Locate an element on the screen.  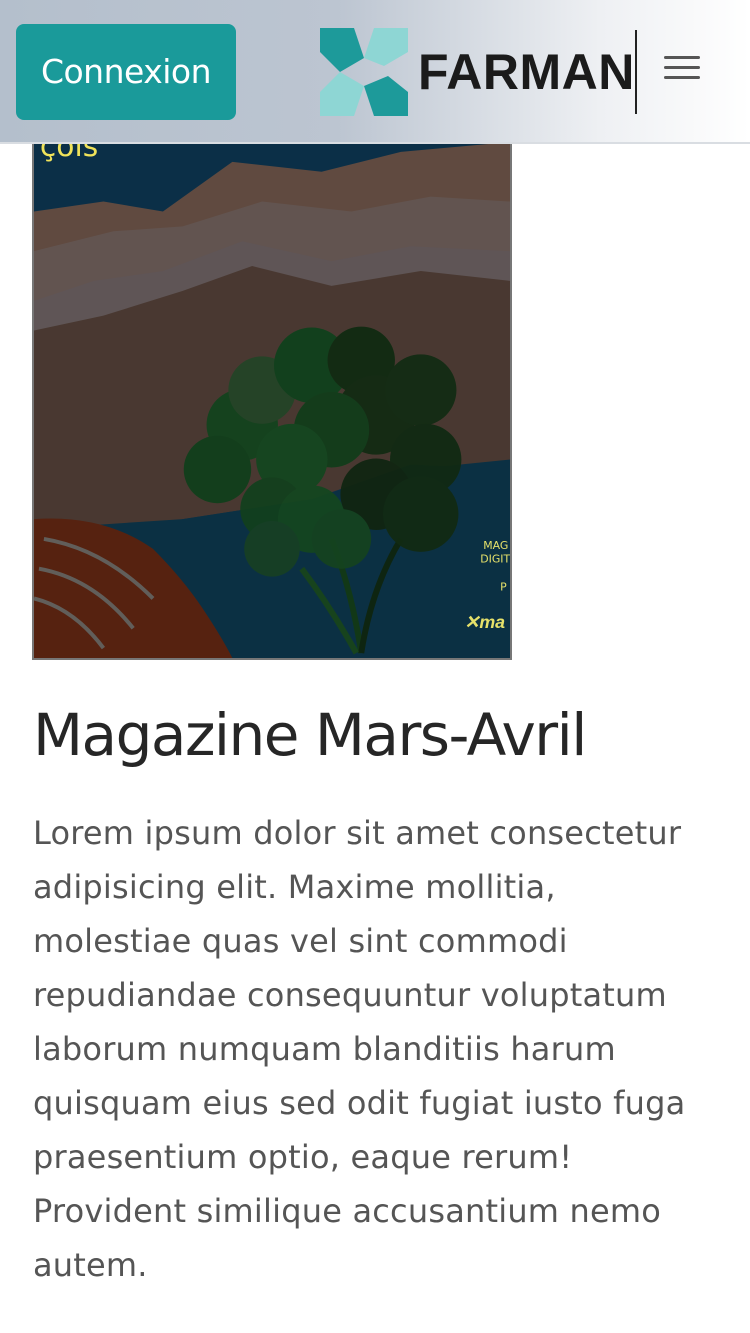
cover-top-fragment: çois is located at coordinates (69, 153).